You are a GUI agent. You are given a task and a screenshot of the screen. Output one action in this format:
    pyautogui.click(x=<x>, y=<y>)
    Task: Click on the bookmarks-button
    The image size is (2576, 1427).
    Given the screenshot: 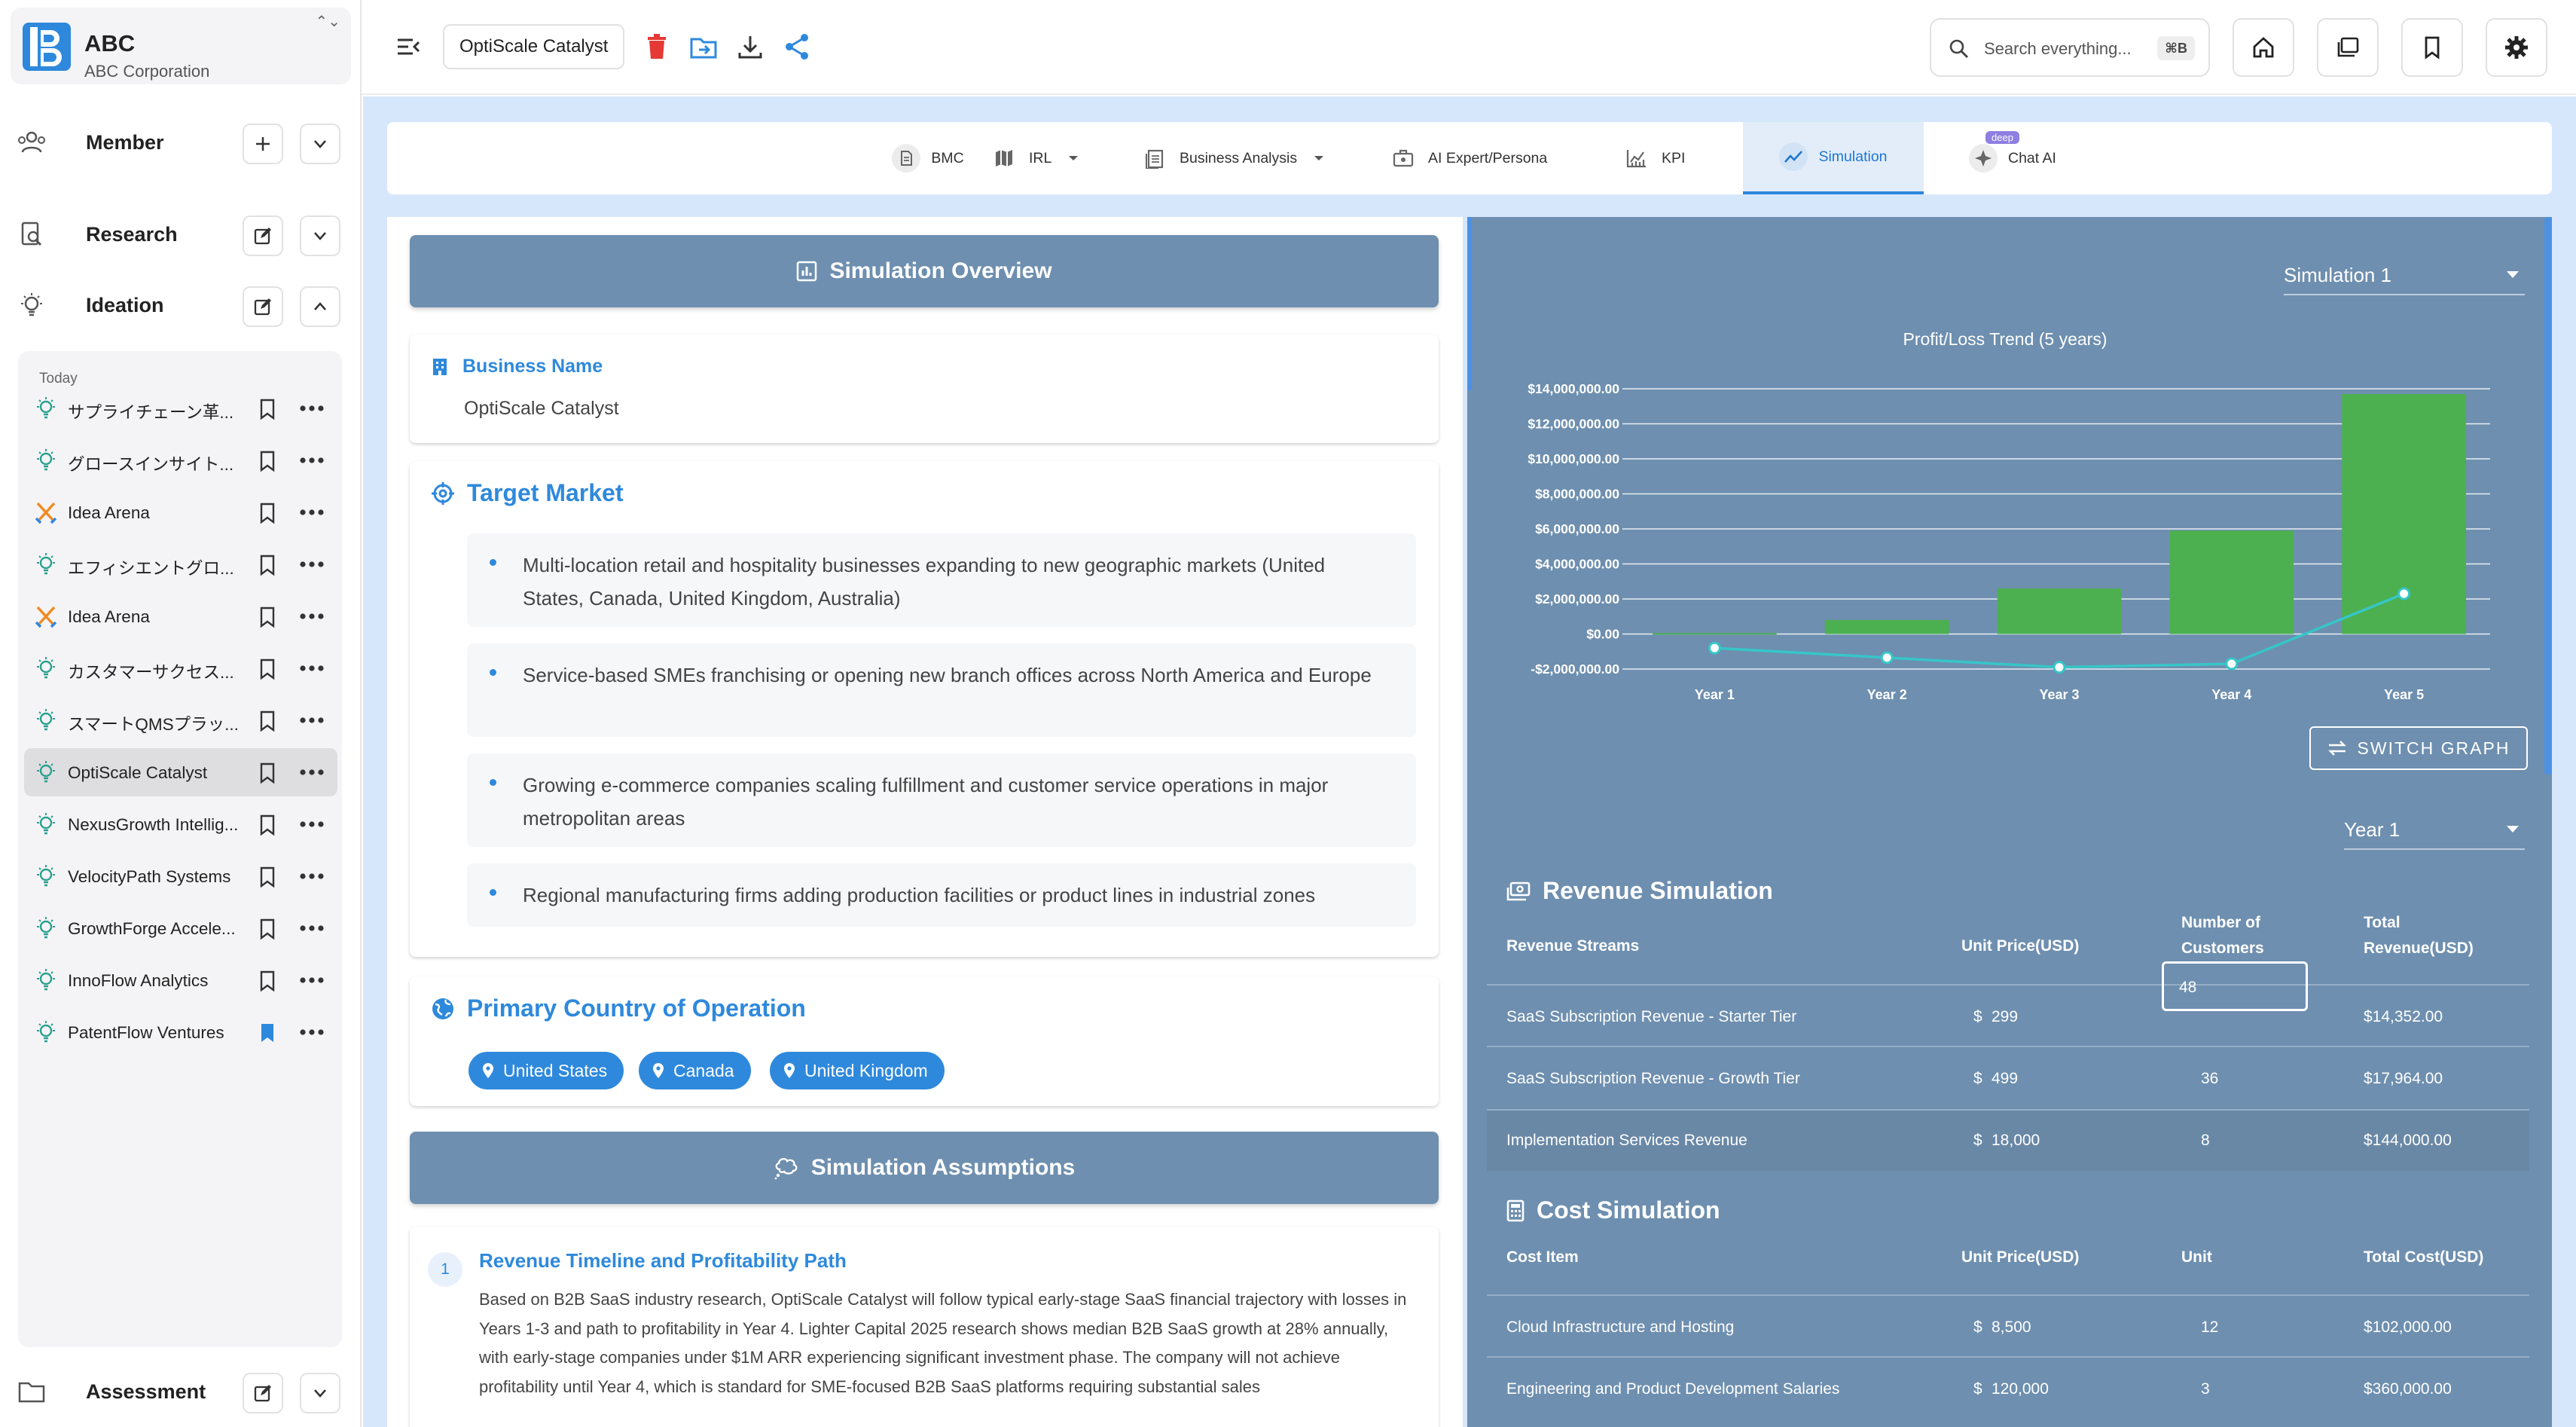 What is the action you would take?
    pyautogui.click(x=2432, y=47)
    